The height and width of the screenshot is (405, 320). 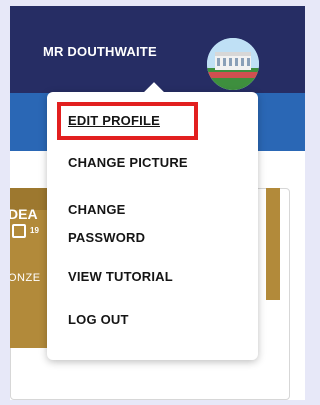 I want to click on change-password-menu-item: CHANGE PASSWORD, so click(x=128, y=224).